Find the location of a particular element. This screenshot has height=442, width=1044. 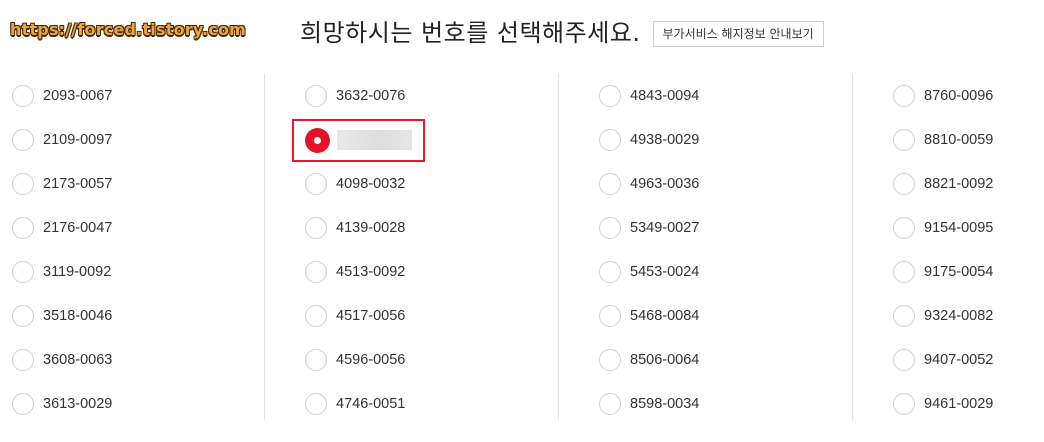

number-label: 4596-0056 is located at coordinates (371, 360).